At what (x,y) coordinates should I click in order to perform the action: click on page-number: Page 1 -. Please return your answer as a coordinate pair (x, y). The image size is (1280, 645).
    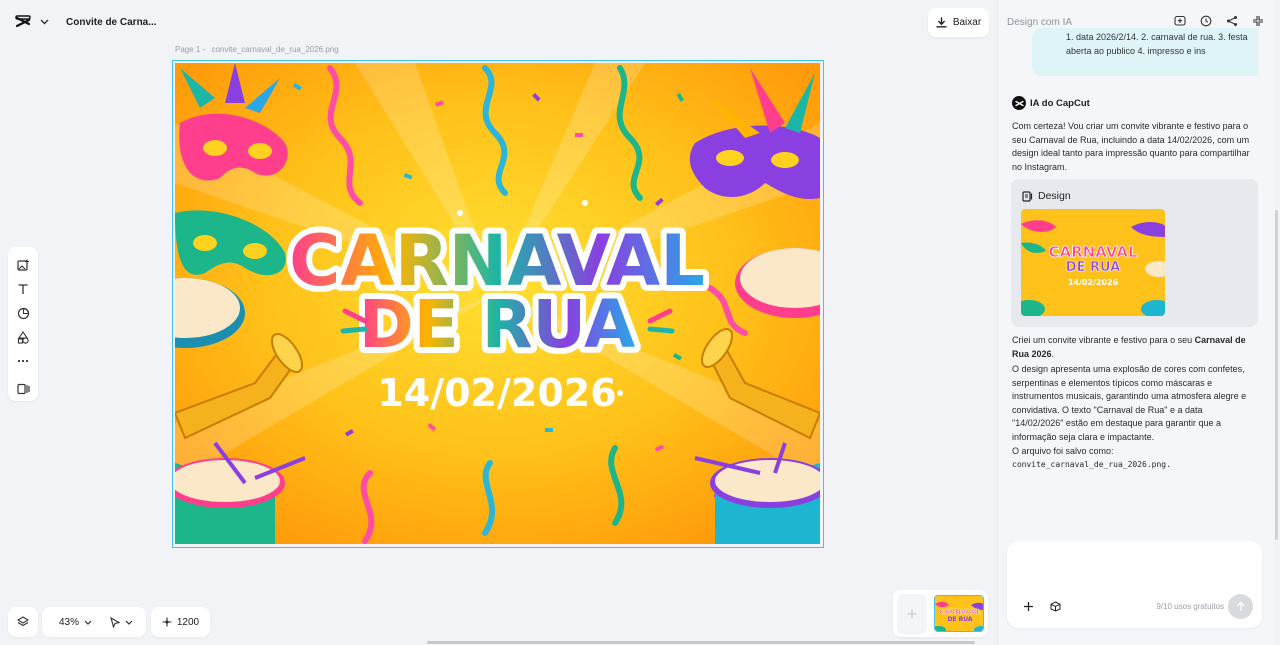
    Looking at the image, I should click on (190, 49).